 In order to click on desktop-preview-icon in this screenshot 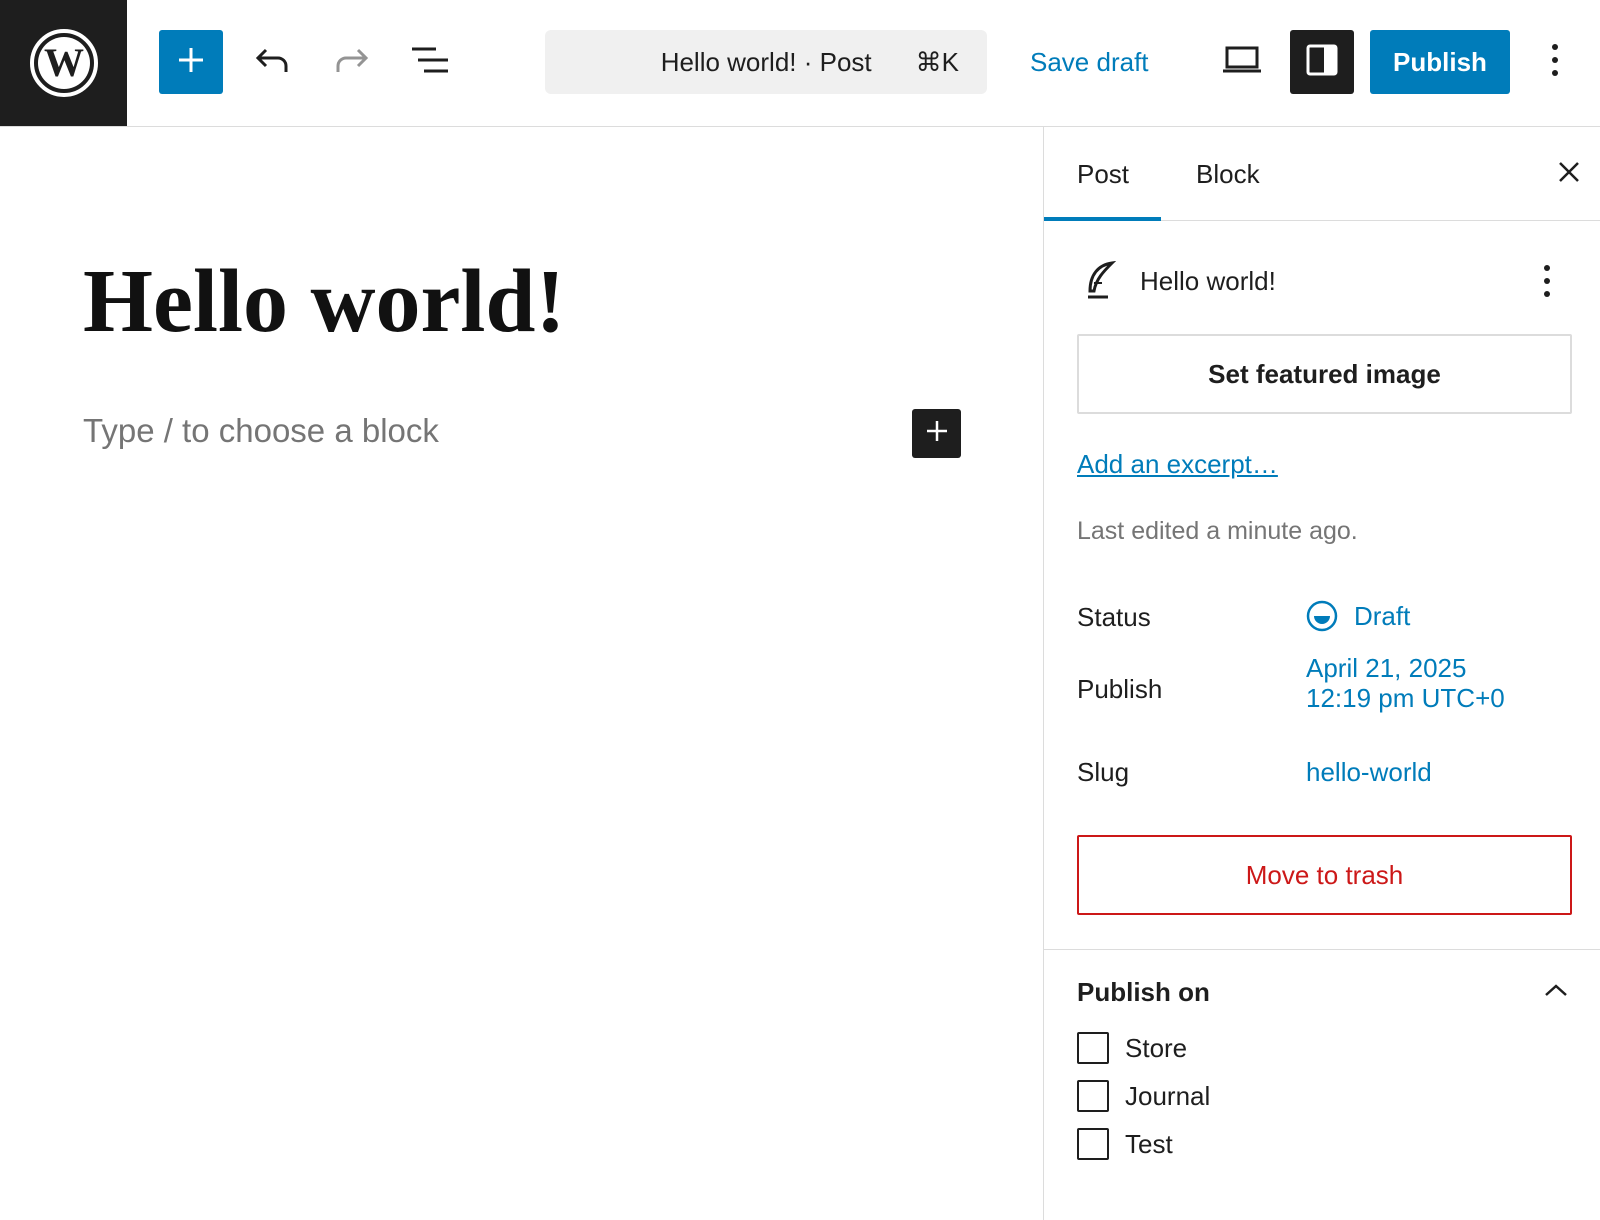, I will do `click(1242, 62)`.